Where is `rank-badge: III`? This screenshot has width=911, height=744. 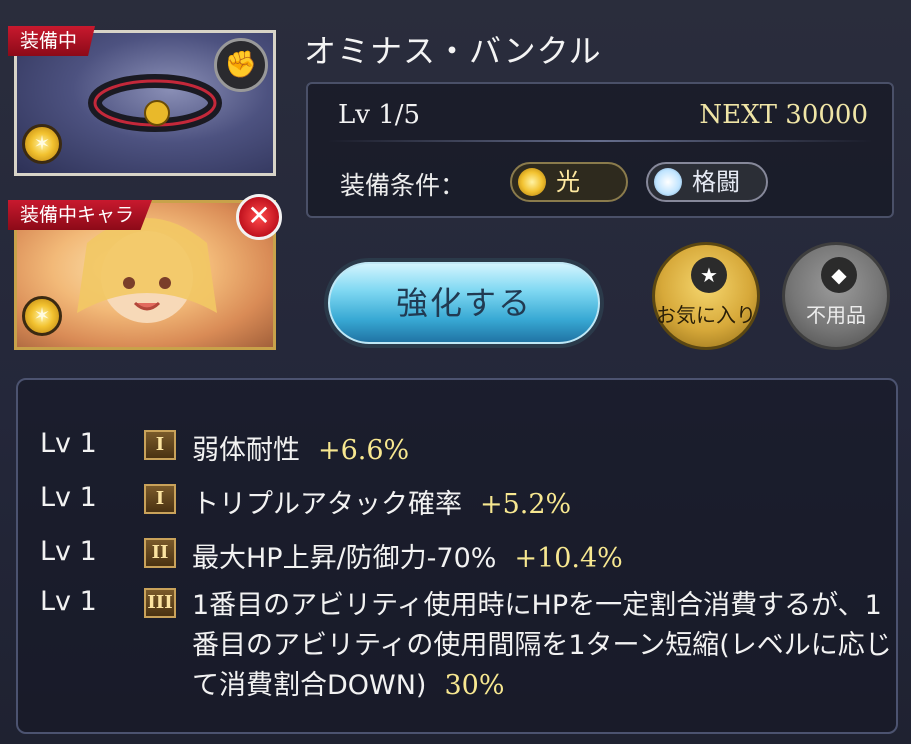 rank-badge: III is located at coordinates (160, 603).